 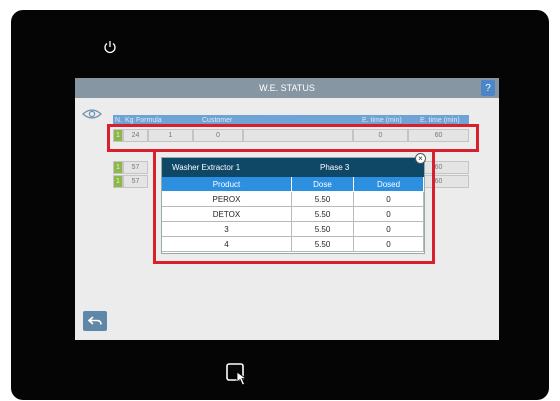 I want to click on screen-title: W.E. STATUS, so click(x=287, y=88).